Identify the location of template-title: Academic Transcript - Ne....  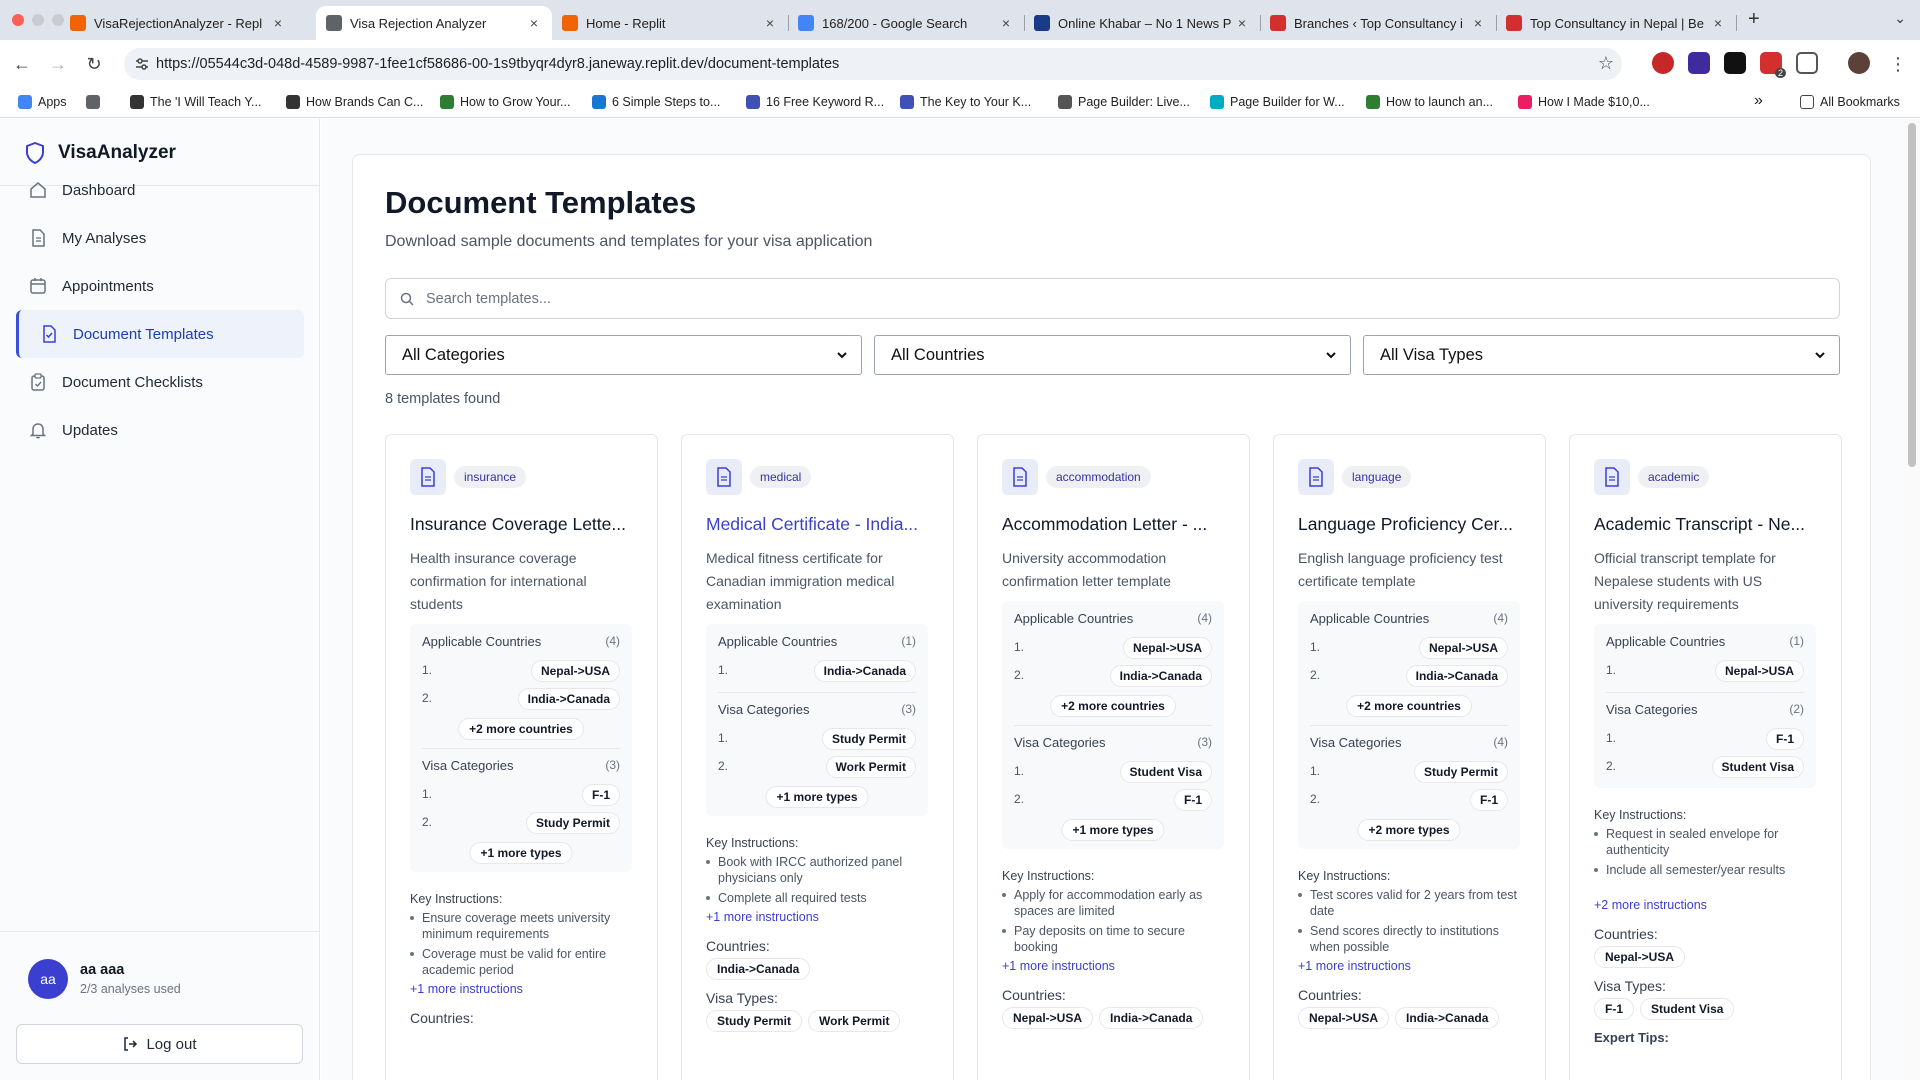
(1708, 524).